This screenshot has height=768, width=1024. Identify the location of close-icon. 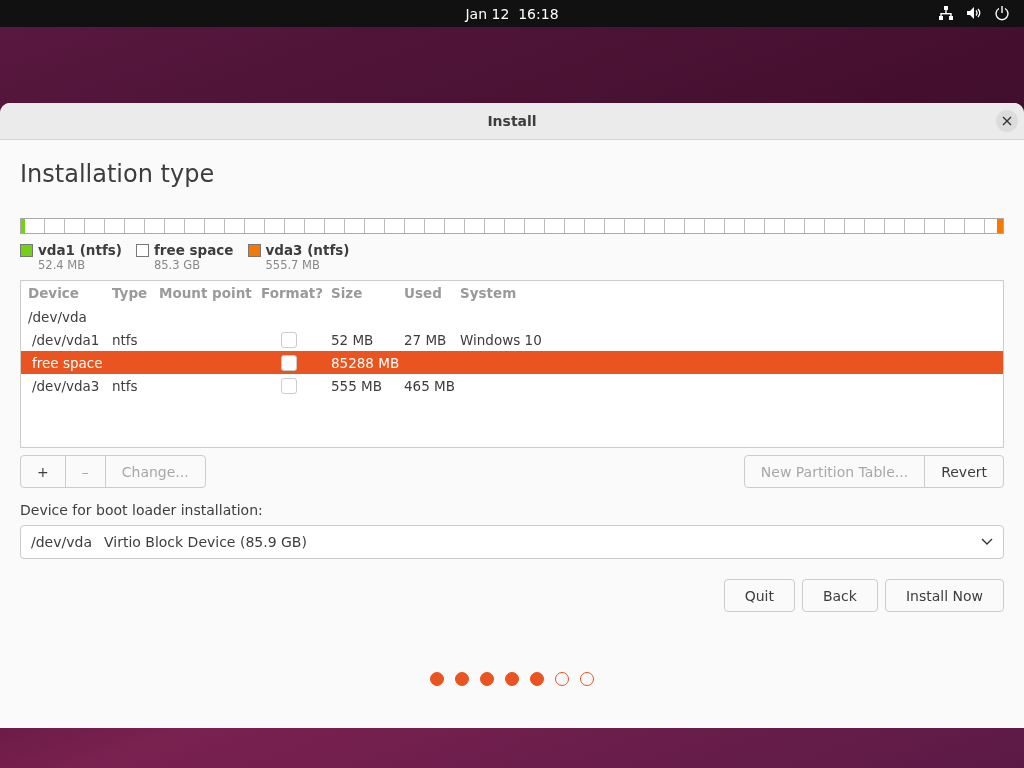
(1007, 121).